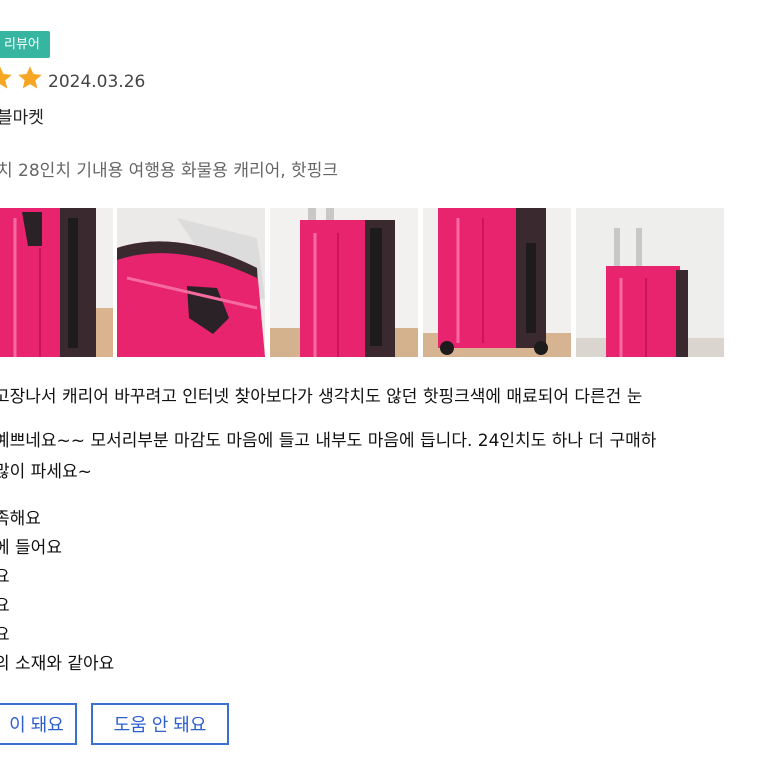 This screenshot has height=774, width=774. I want to click on product-option: 치 28인치 기내용 여행용 화물용 캐리어, 핫핑크, so click(169, 171).